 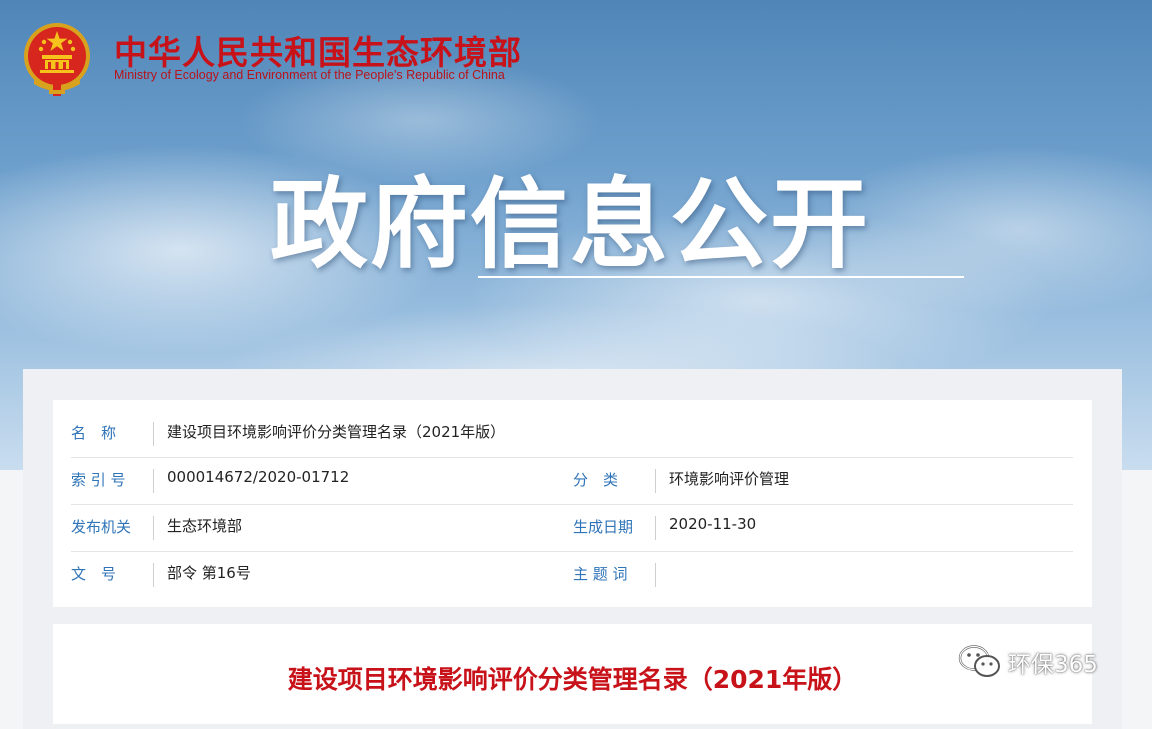 What do you see at coordinates (596, 480) in the screenshot?
I see `category-label: 分 类` at bounding box center [596, 480].